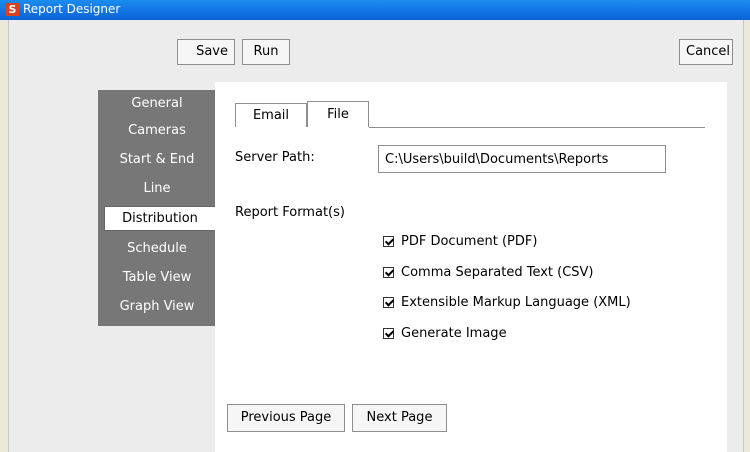 The width and height of the screenshot is (750, 452). I want to click on previous-page-button: Previous Page, so click(286, 418).